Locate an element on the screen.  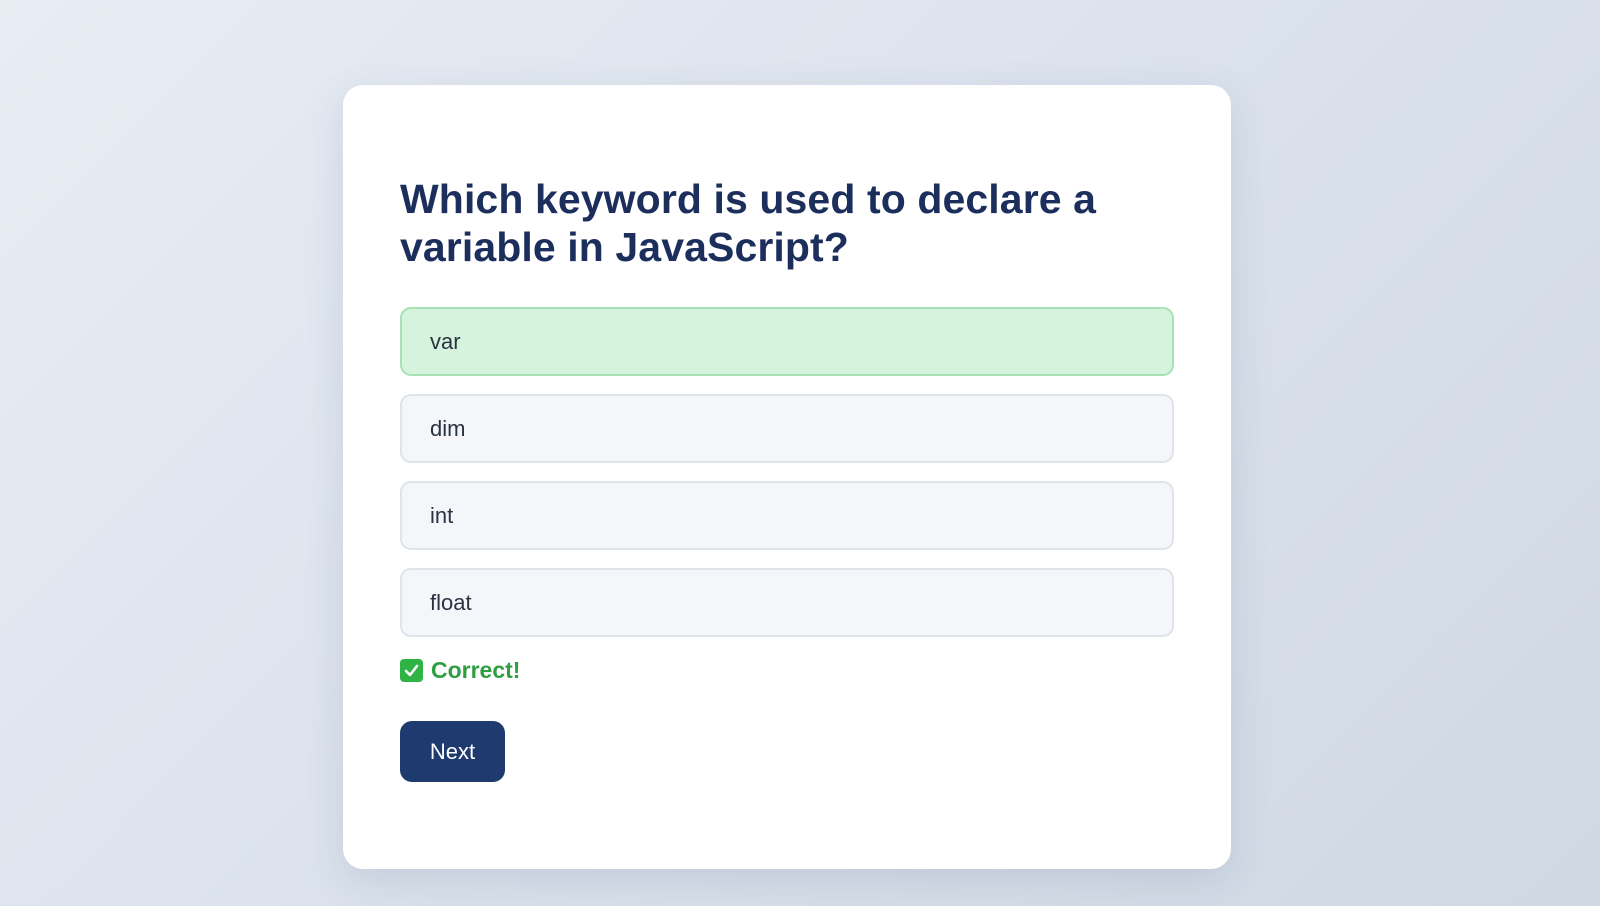
feedback-text: Correct! is located at coordinates (476, 669).